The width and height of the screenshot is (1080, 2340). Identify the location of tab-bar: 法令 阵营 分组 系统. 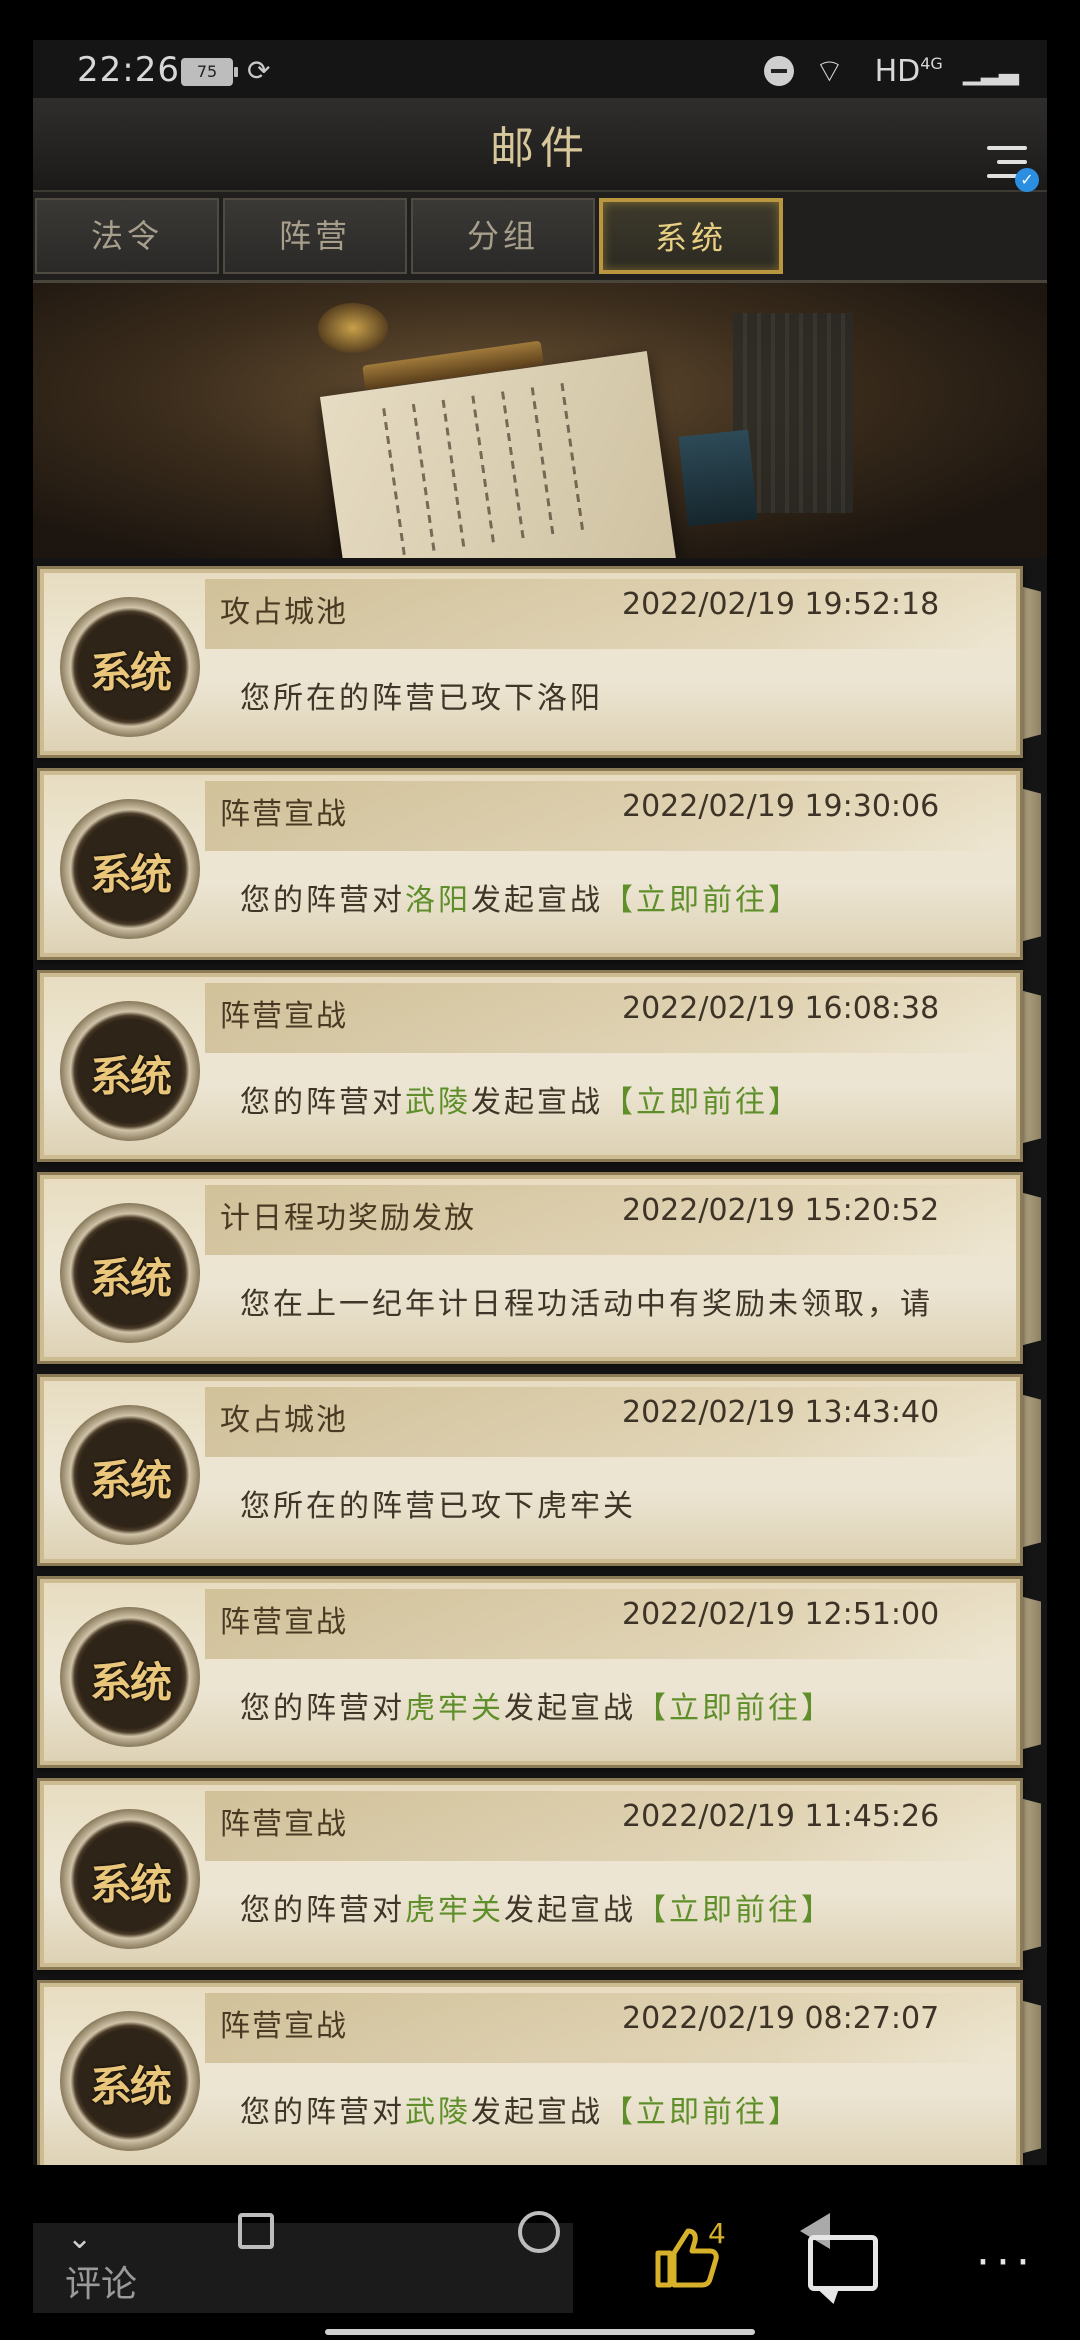
(540, 237).